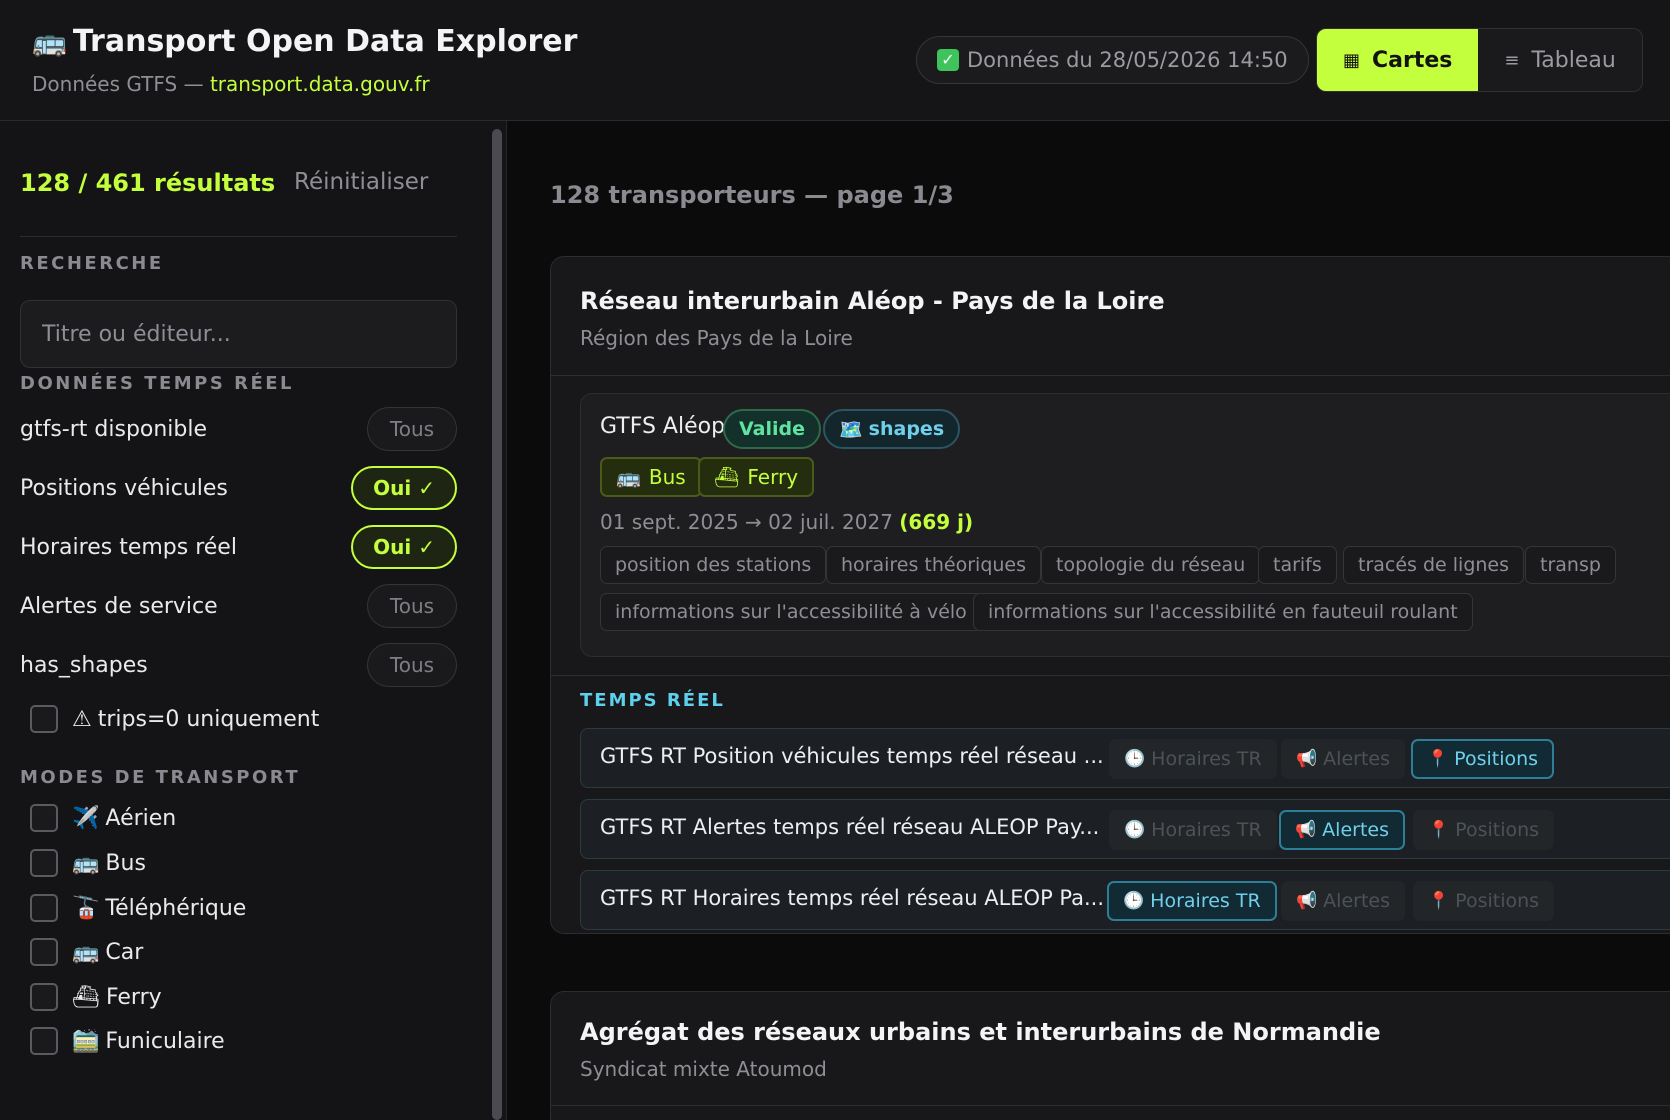  Describe the element at coordinates (86, 997) in the screenshot. I see `ferry-icon: ⛴` at that location.